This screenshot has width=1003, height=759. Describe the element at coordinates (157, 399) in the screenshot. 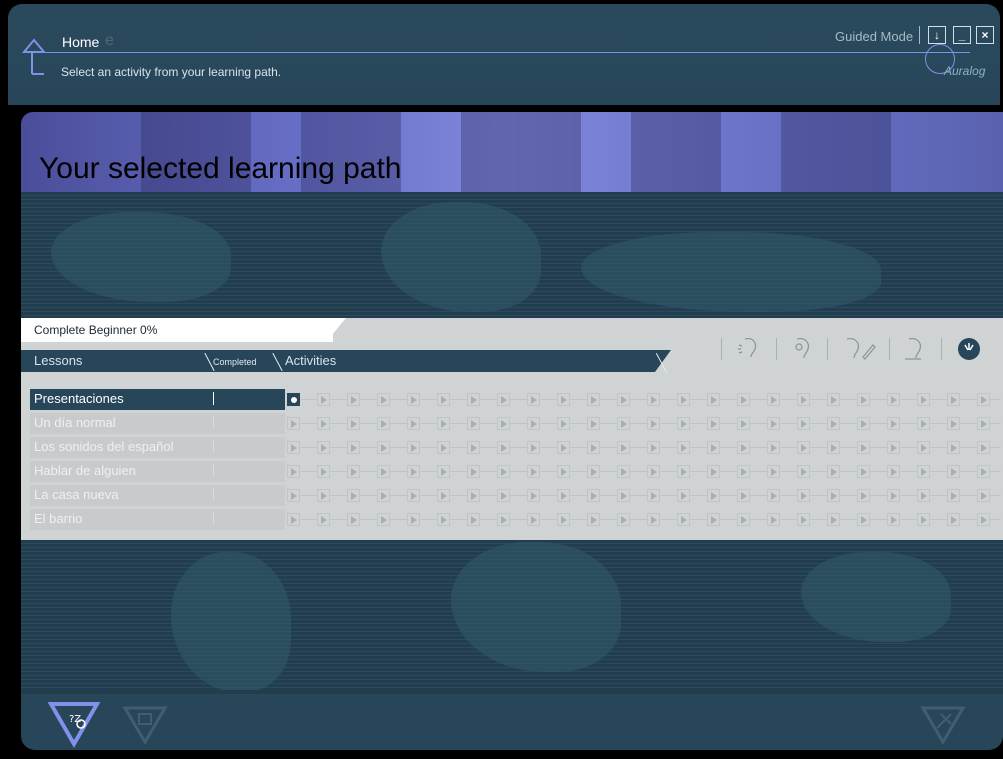

I see `lesson-row-presentaciones: Presentaciones` at that location.